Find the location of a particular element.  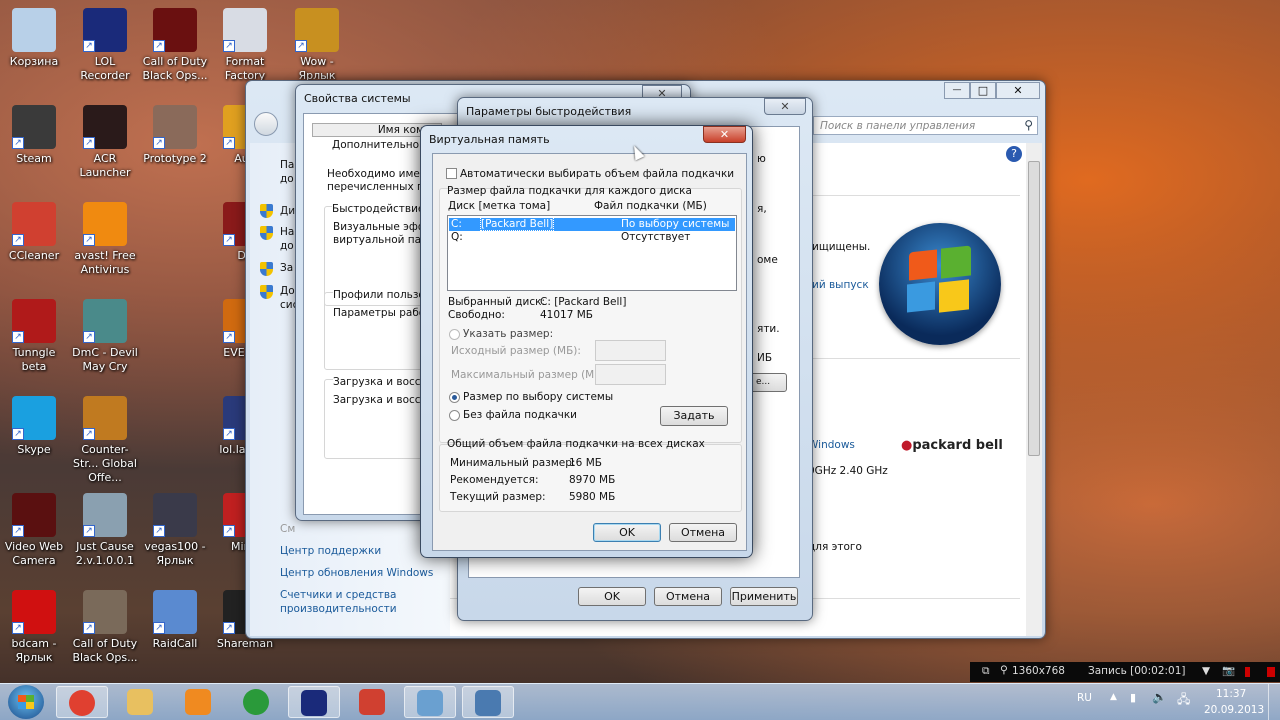

desktop-icon: ↗ Format Factory is located at coordinates (245, 42).